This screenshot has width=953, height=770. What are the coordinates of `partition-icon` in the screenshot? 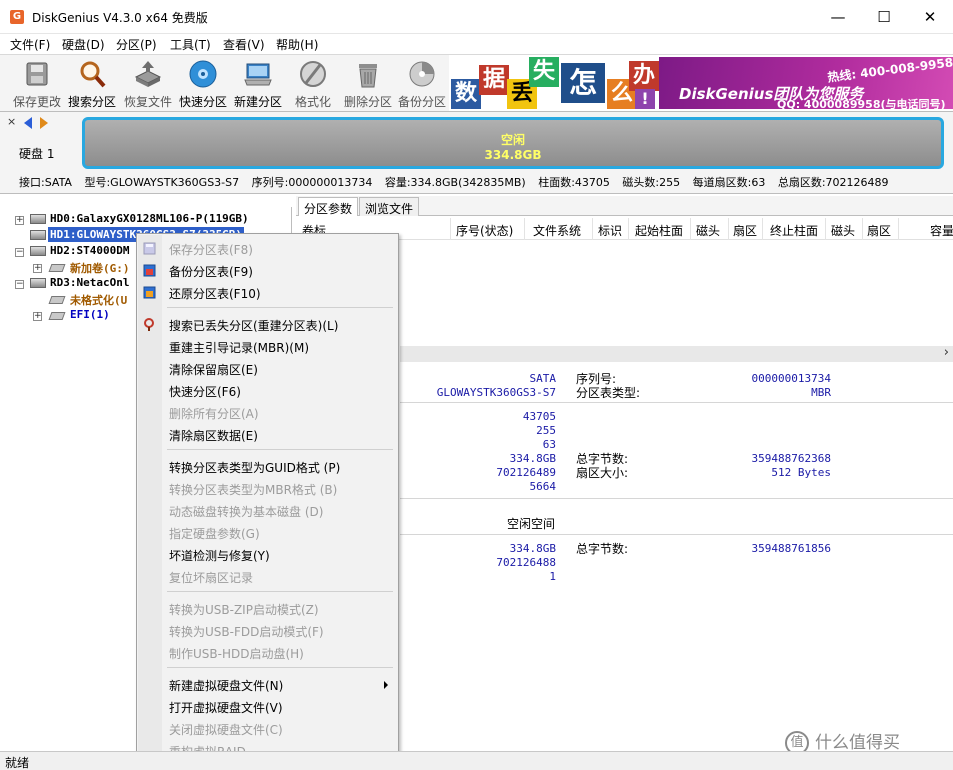 It's located at (57, 316).